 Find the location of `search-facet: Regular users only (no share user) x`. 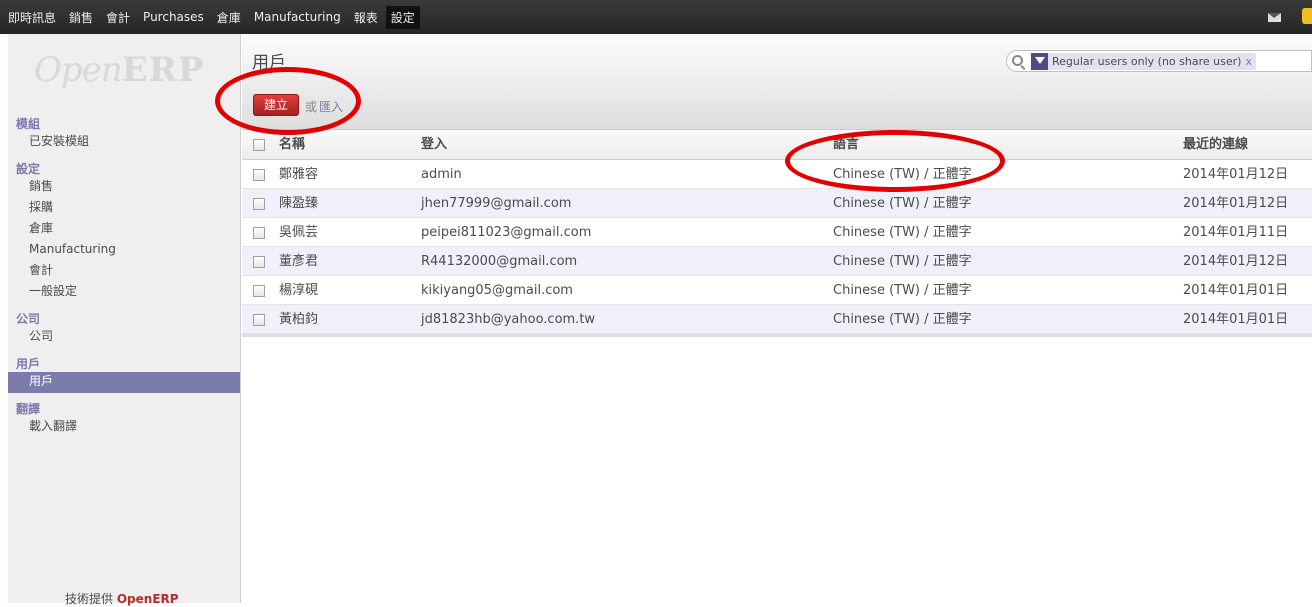

search-facet: Regular users only (no share user) x is located at coordinates (1143, 61).